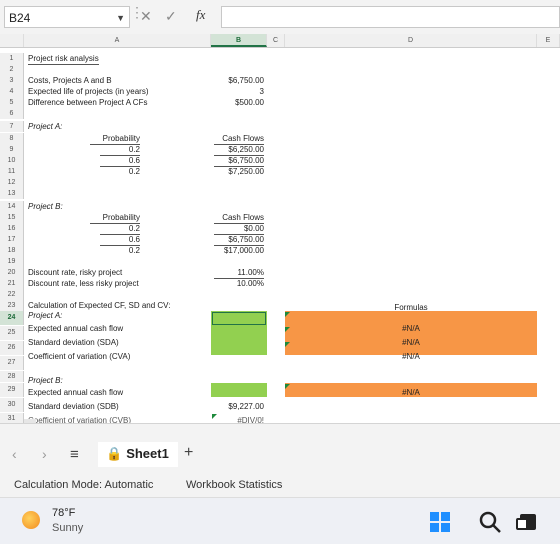 The height and width of the screenshot is (544, 560). Describe the element at coordinates (12, 318) in the screenshot. I see `row-header-selected: 24` at that location.